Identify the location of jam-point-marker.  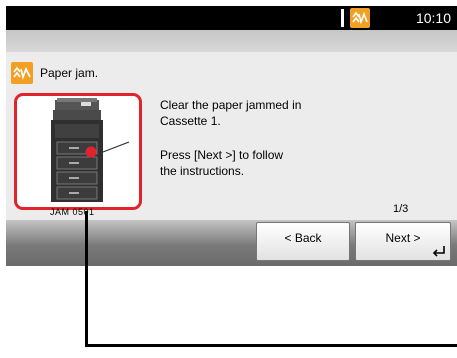
(91, 152).